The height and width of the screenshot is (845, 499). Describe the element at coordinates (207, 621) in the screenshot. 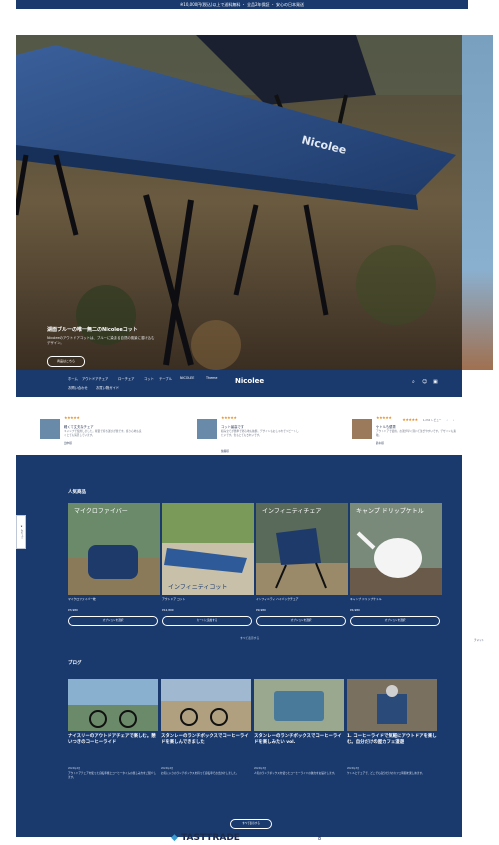

I see `add-to-cart-button: カートに追加する` at that location.